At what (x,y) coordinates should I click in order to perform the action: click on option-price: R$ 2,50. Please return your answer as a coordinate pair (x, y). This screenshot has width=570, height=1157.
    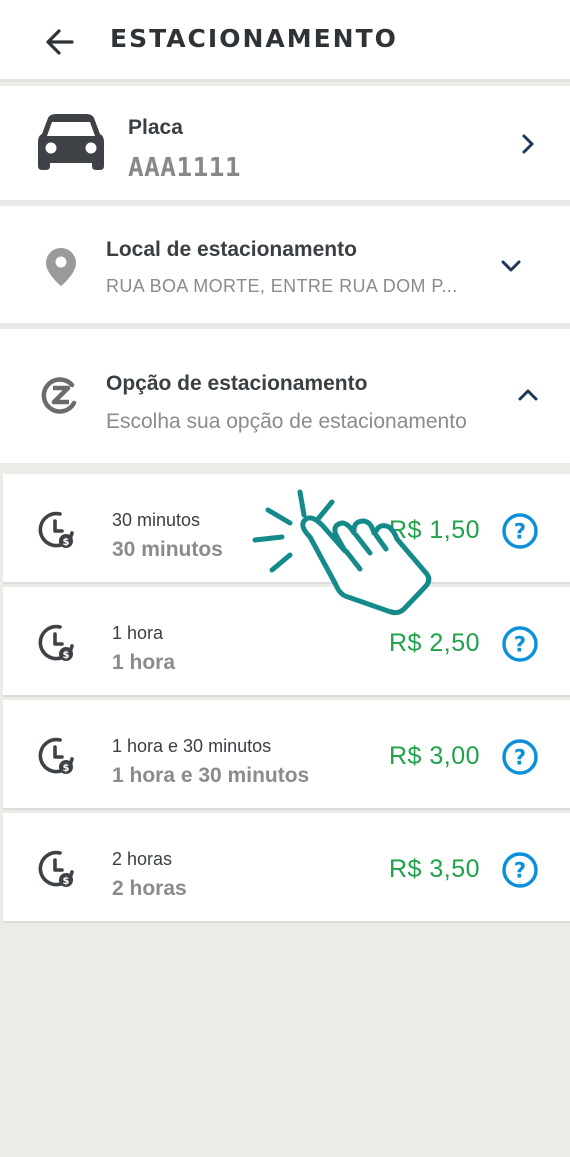
    Looking at the image, I should click on (435, 643).